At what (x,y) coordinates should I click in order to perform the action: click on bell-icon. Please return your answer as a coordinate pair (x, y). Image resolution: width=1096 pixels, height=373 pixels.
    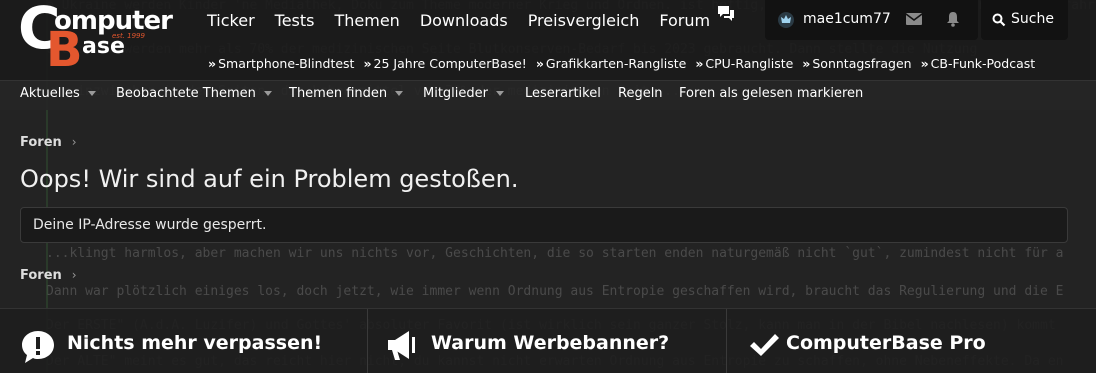
    Looking at the image, I should click on (953, 19).